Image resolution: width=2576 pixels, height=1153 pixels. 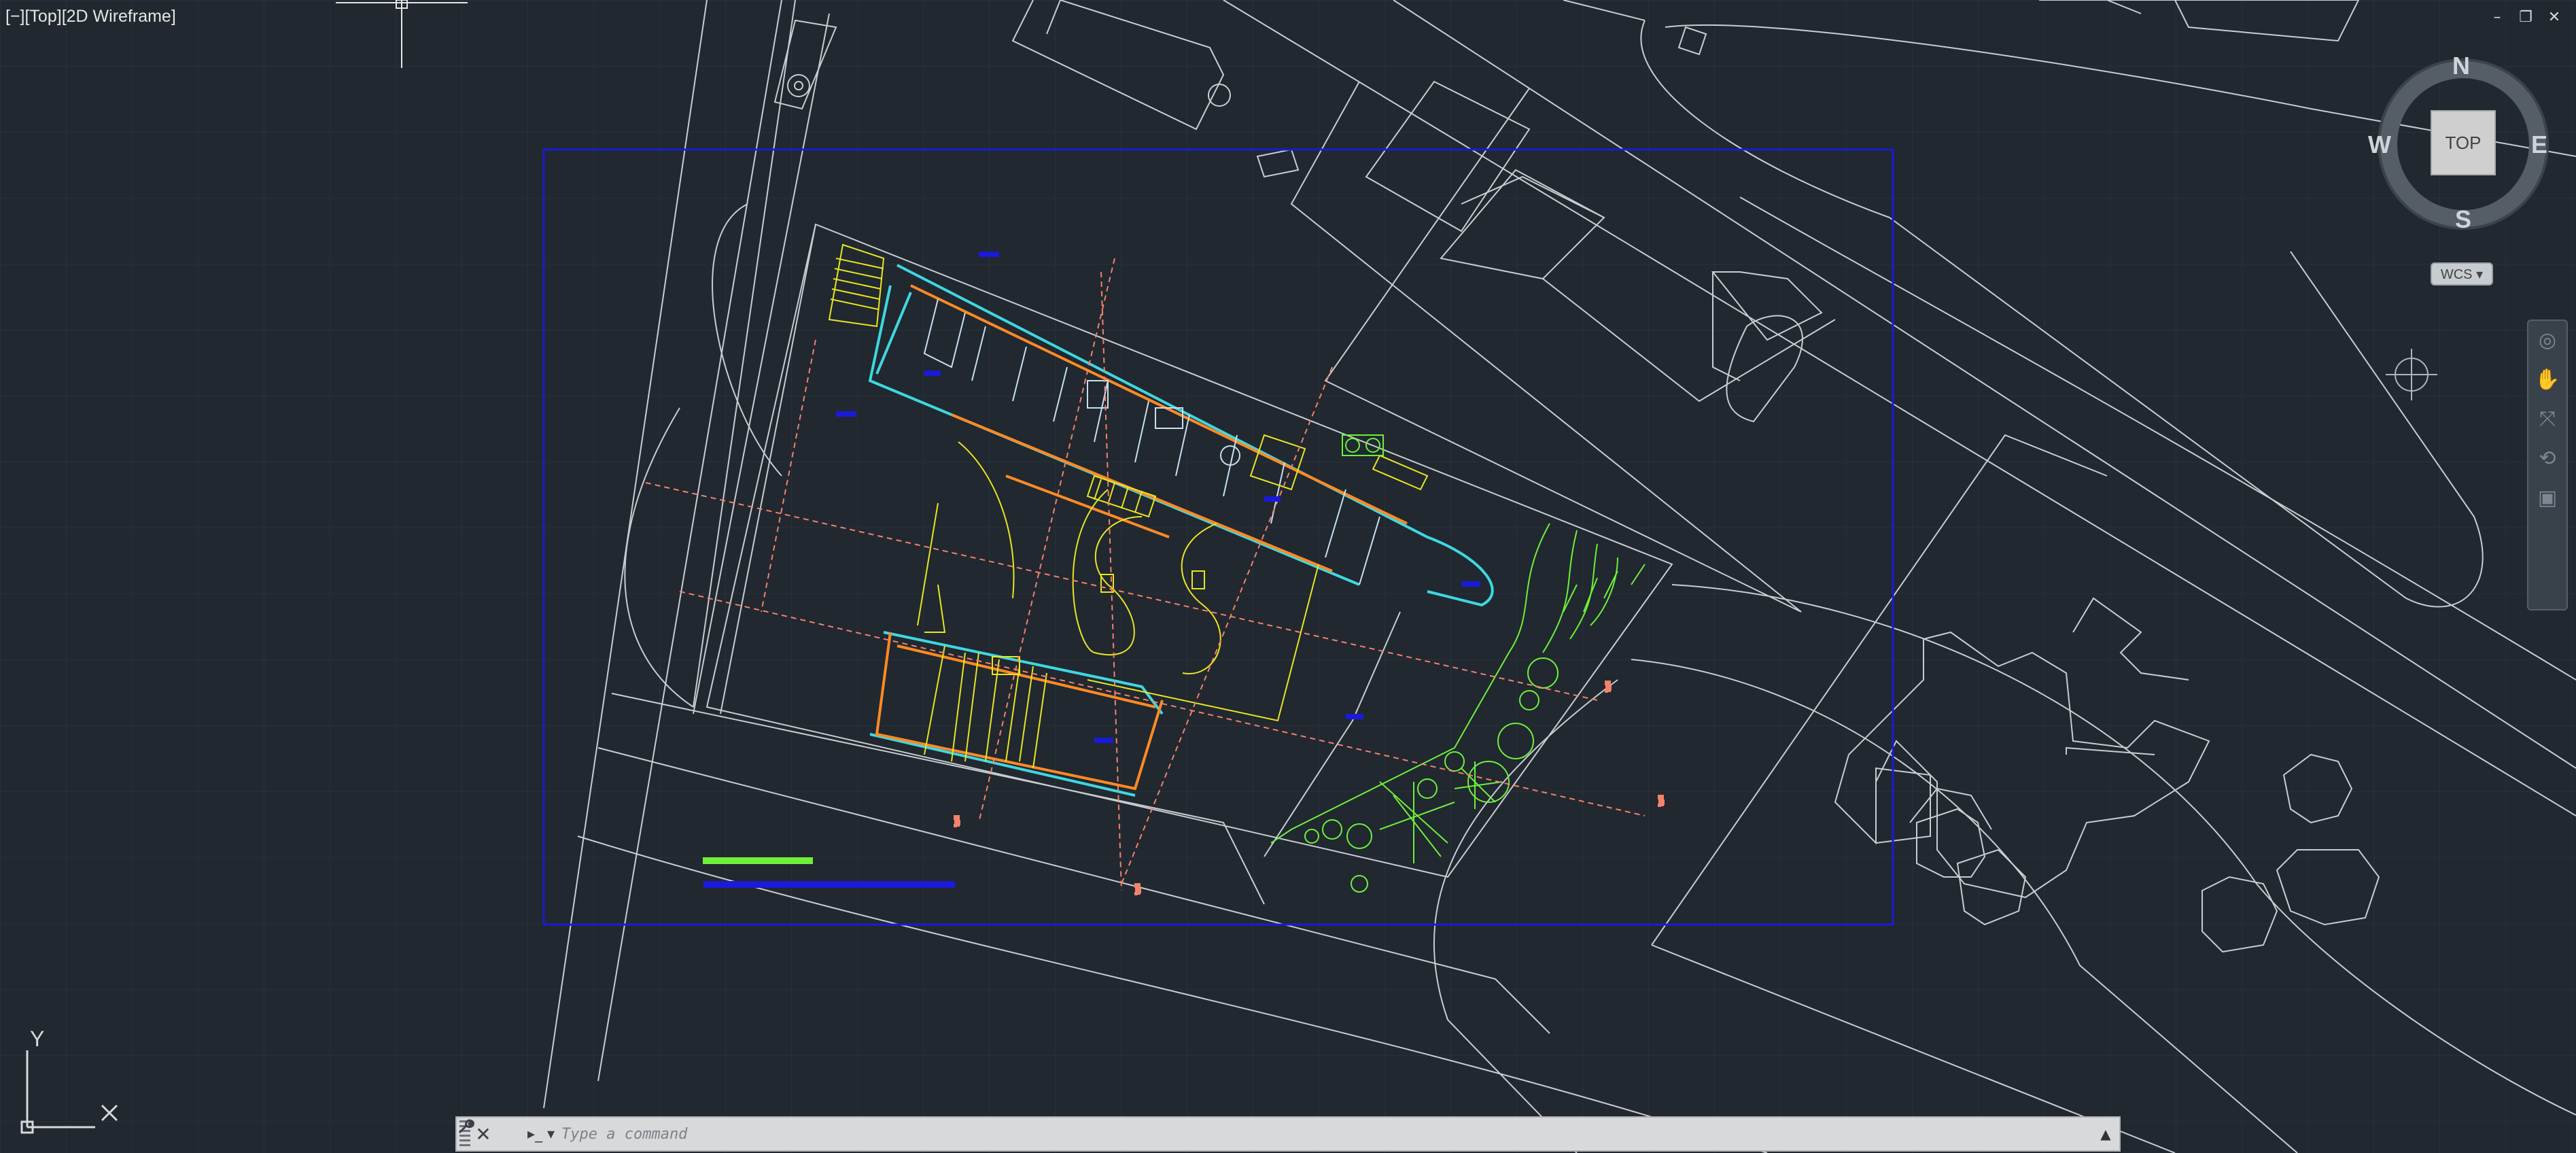 What do you see at coordinates (2105, 1134) in the screenshot?
I see `command-history-expand-icon: ▲` at bounding box center [2105, 1134].